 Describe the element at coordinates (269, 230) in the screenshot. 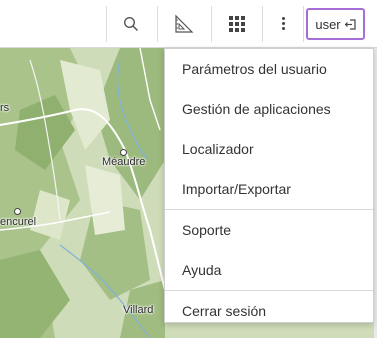

I see `menu-item-support: Soporte` at that location.